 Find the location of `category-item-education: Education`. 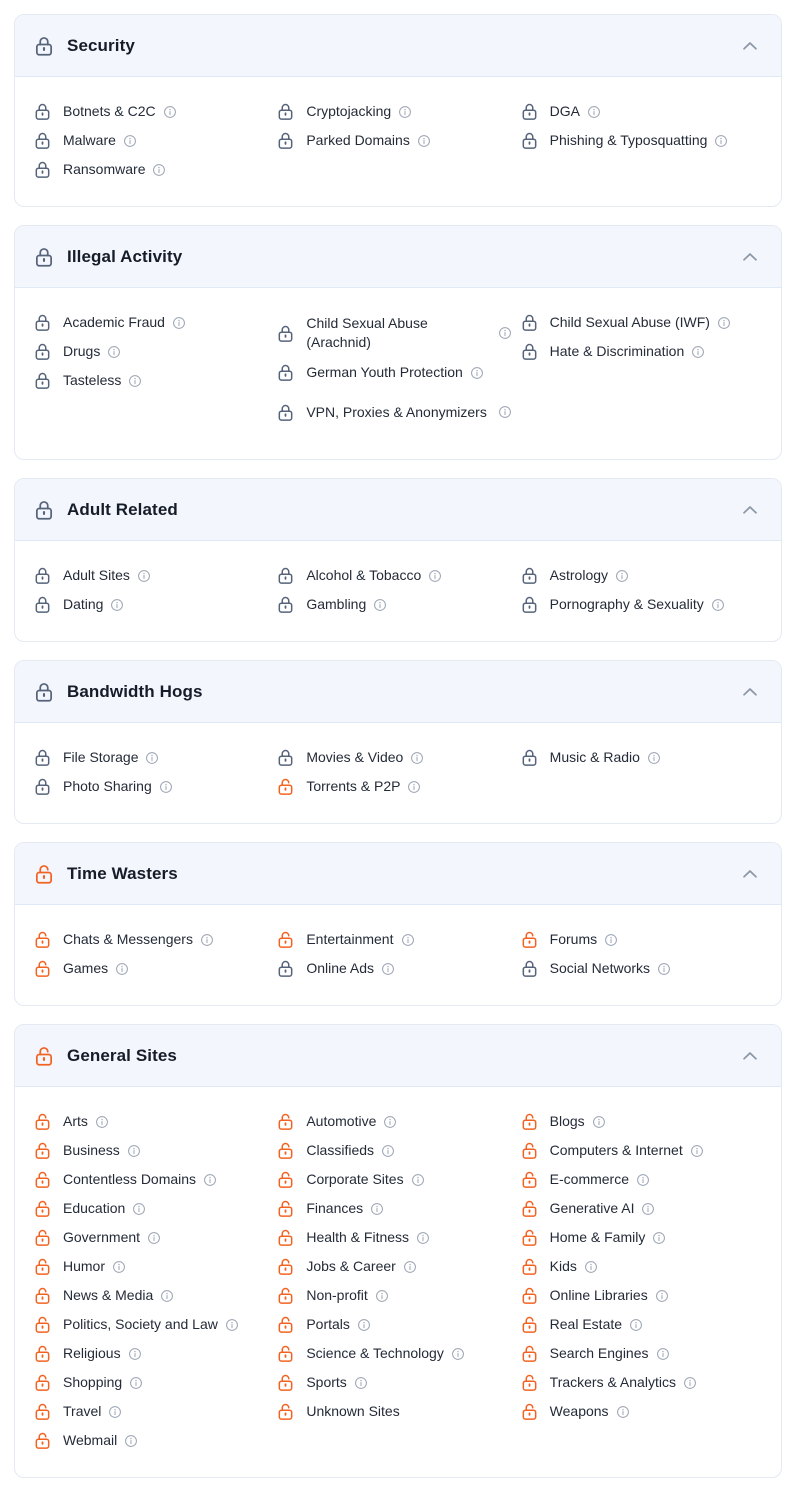

category-item-education: Education is located at coordinates (154, 1208).